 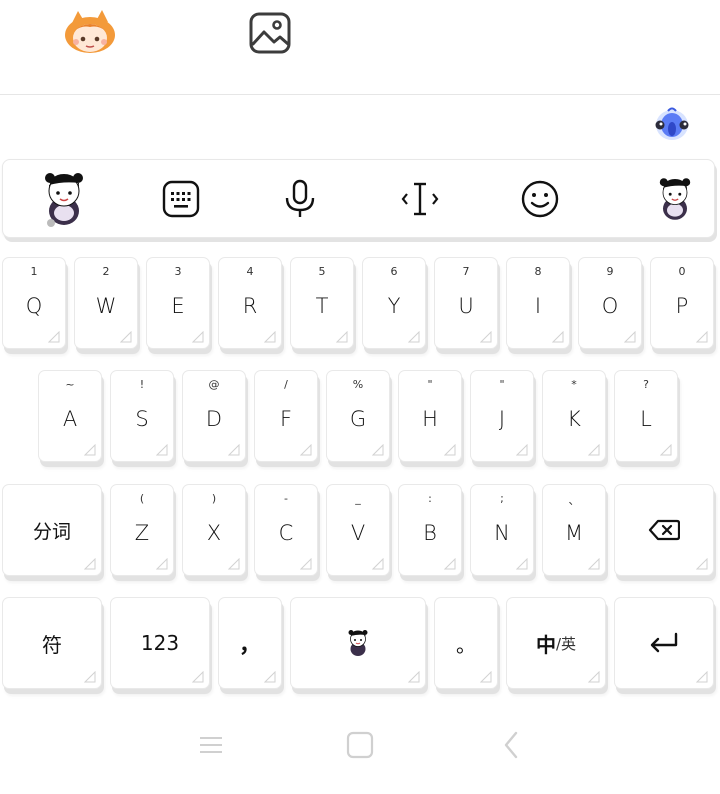 I want to click on key-p: 0 P, so click(x=682, y=303).